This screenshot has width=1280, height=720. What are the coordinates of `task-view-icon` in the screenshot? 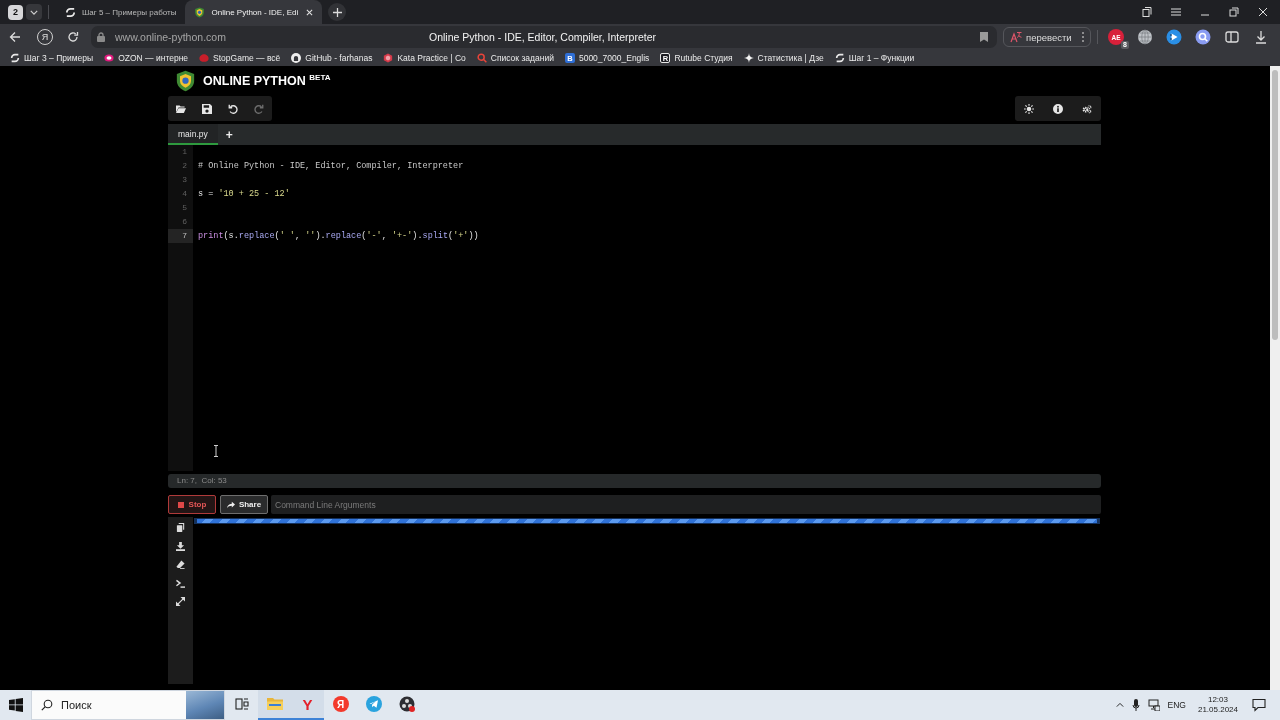 It's located at (241, 704).